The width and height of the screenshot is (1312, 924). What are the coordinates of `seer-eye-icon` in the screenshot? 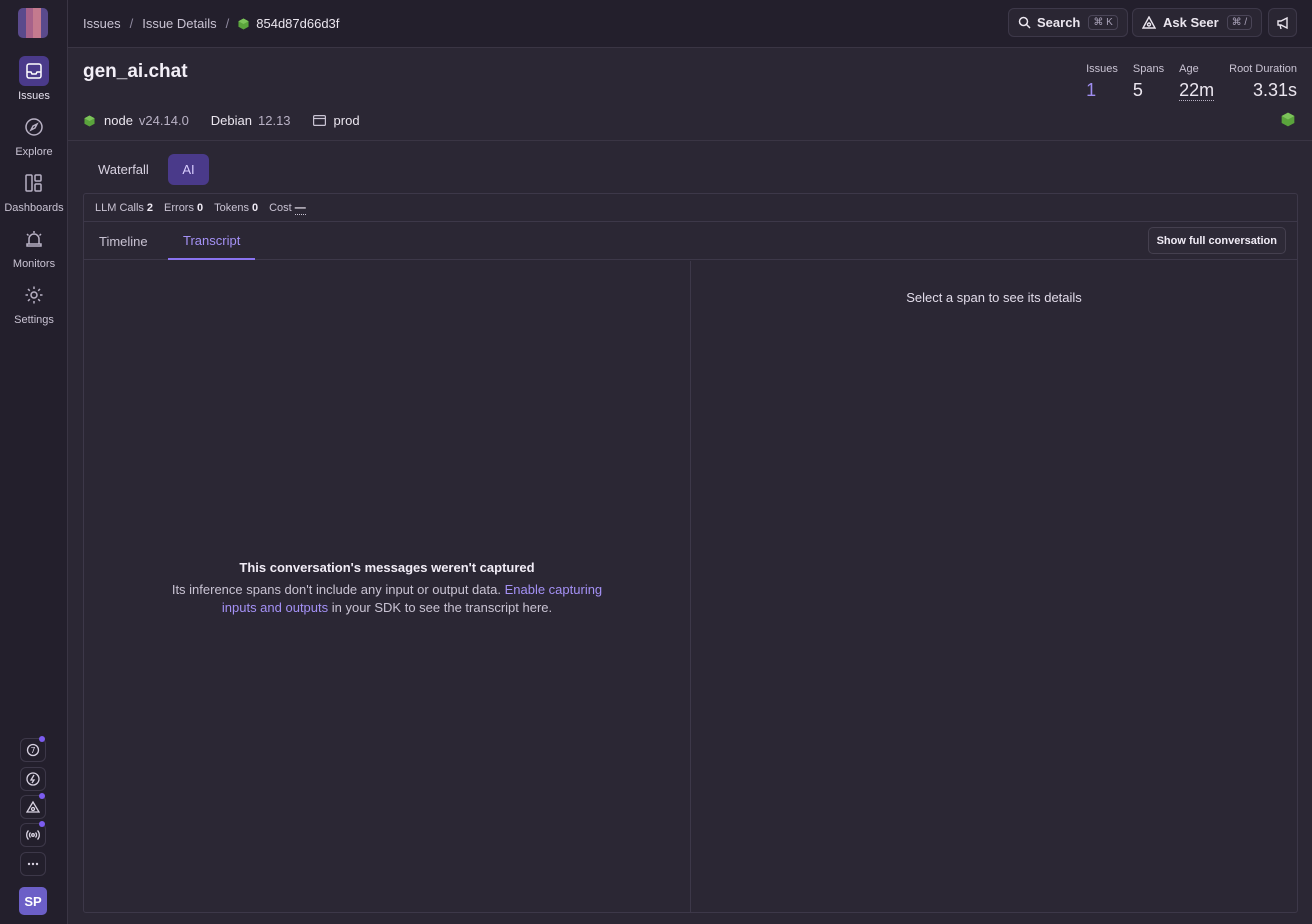 It's located at (33, 806).